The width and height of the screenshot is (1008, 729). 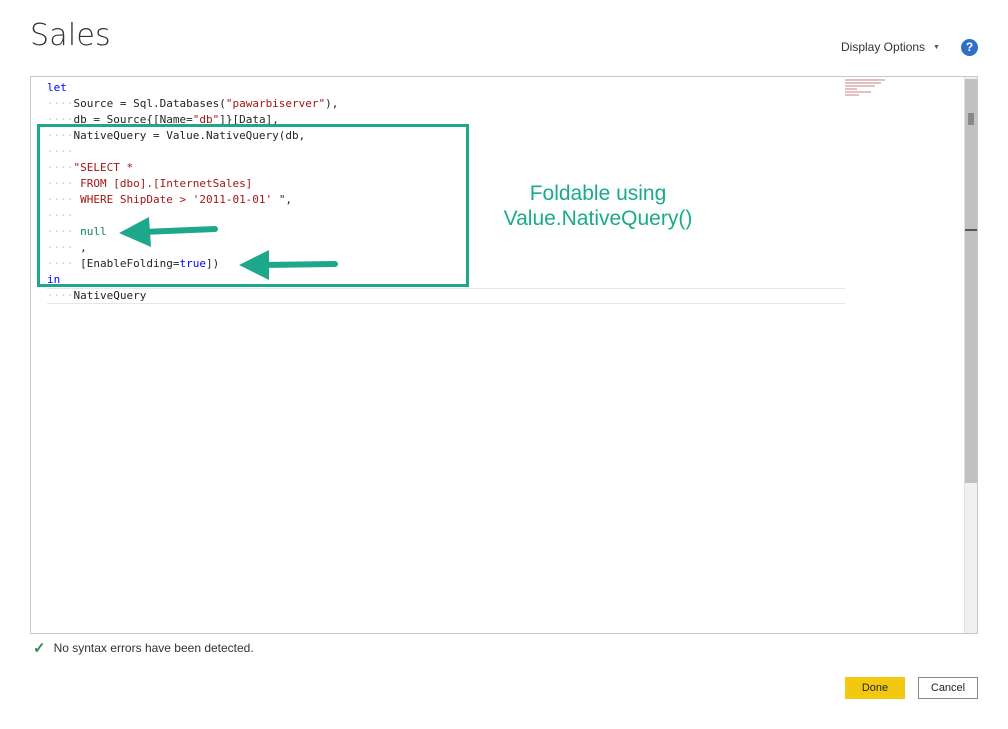 What do you see at coordinates (971, 230) in the screenshot?
I see `scrollbar-cursor-marker` at bounding box center [971, 230].